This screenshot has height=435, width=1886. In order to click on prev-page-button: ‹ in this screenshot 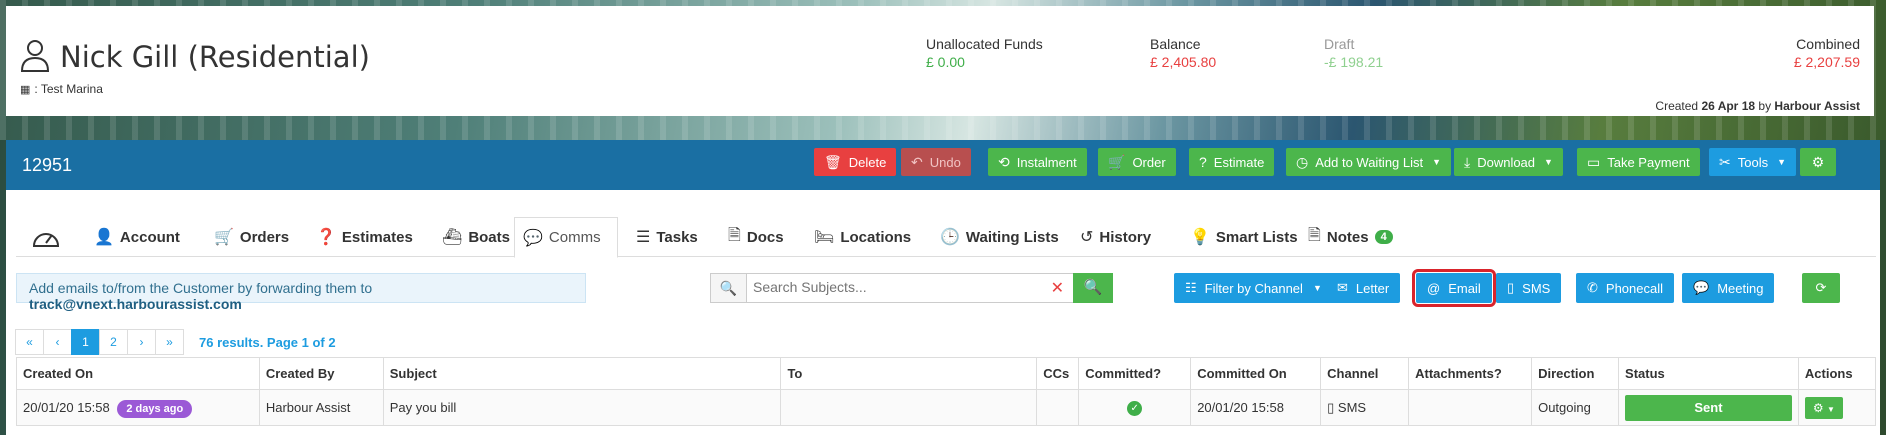, I will do `click(57, 342)`.